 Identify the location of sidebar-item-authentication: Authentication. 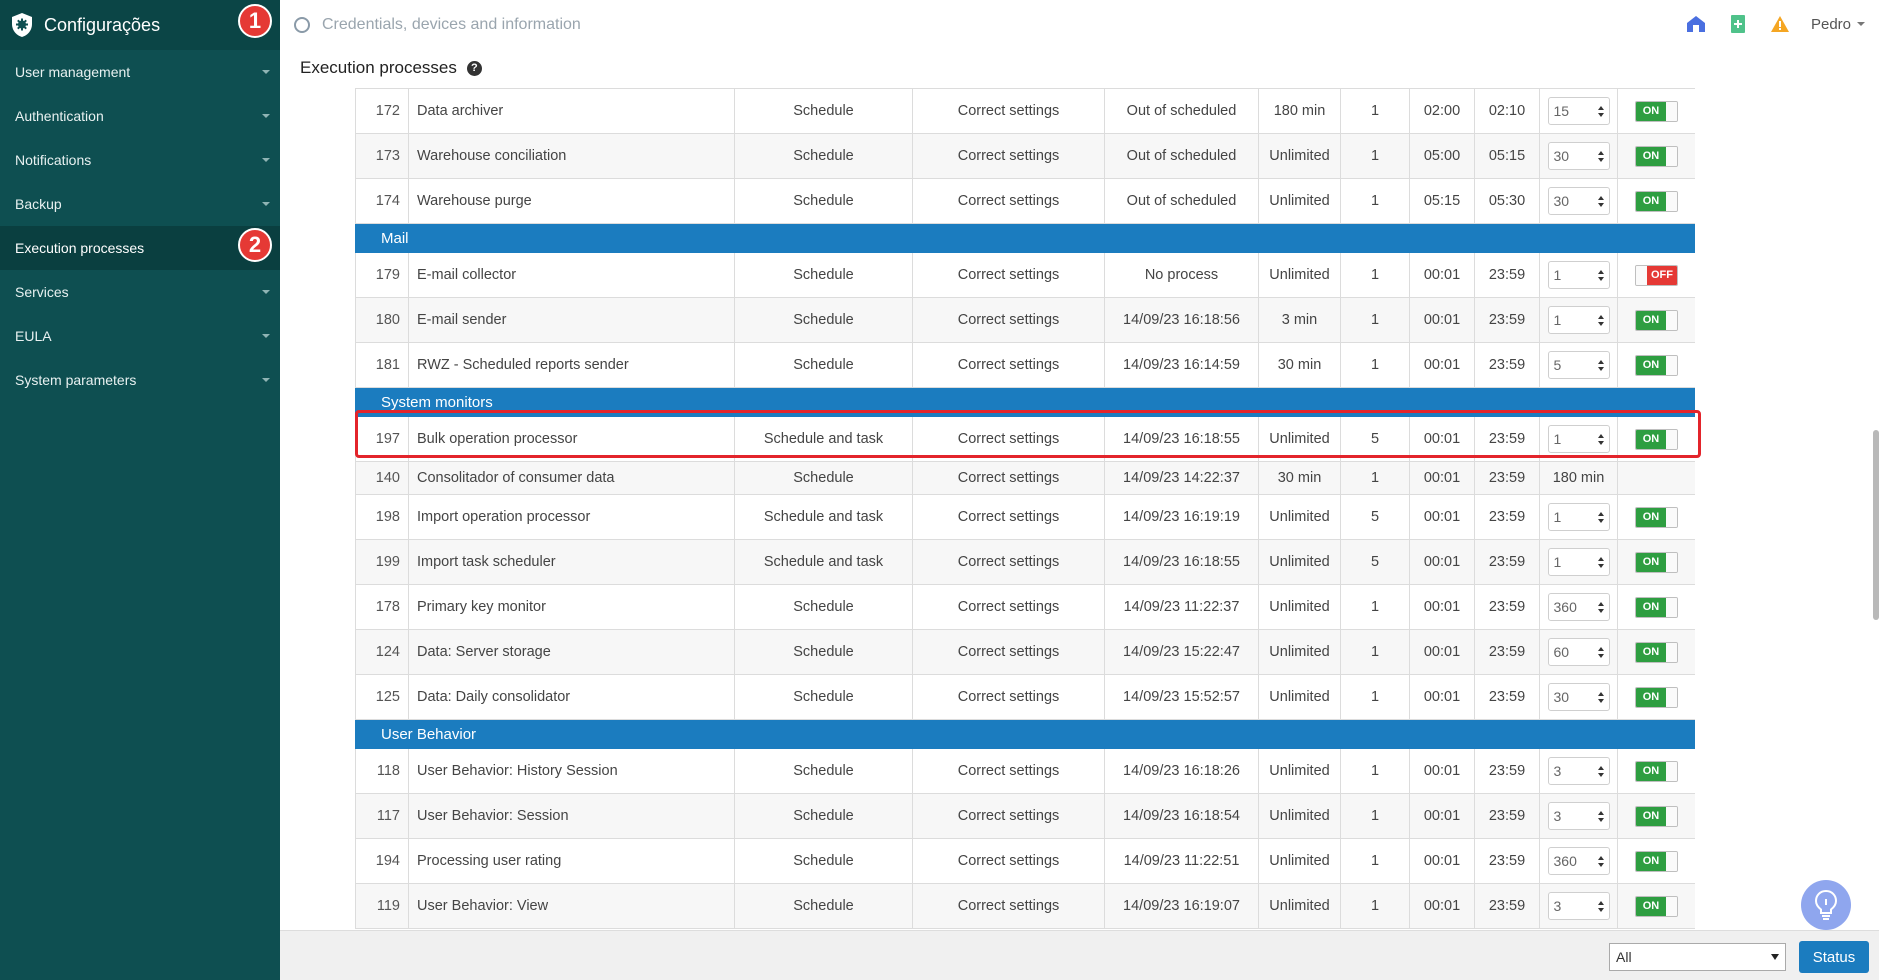
(140, 116).